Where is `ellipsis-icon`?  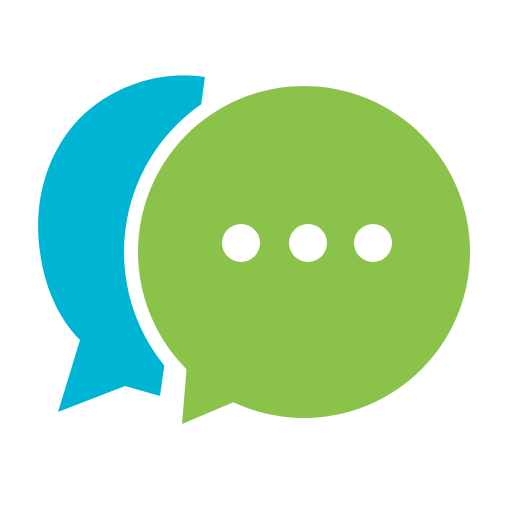
ellipsis-icon is located at coordinates (307, 243).